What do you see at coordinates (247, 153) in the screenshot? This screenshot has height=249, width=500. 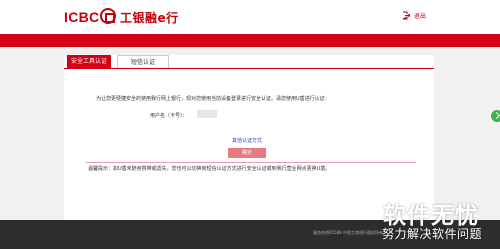 I see `confirm-button: 确定` at bounding box center [247, 153].